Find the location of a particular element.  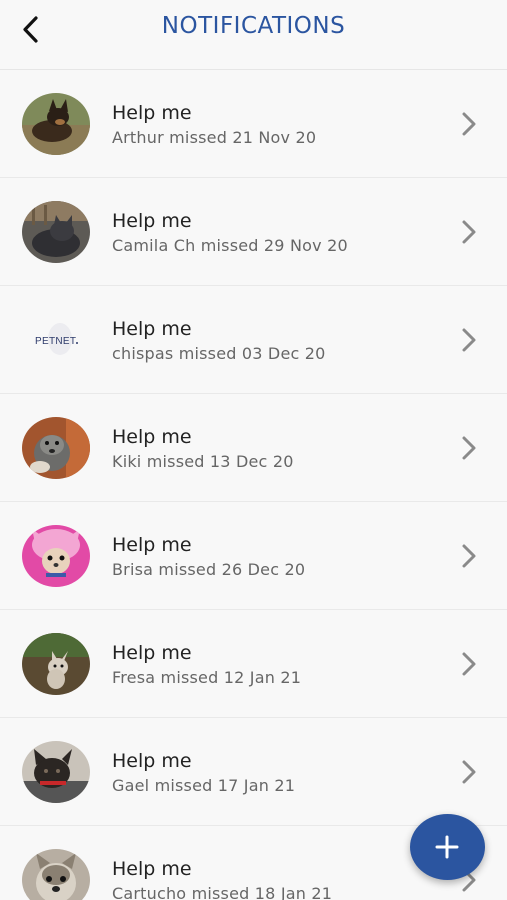

page-title: NOTIFICATIONS is located at coordinates (253, 26).